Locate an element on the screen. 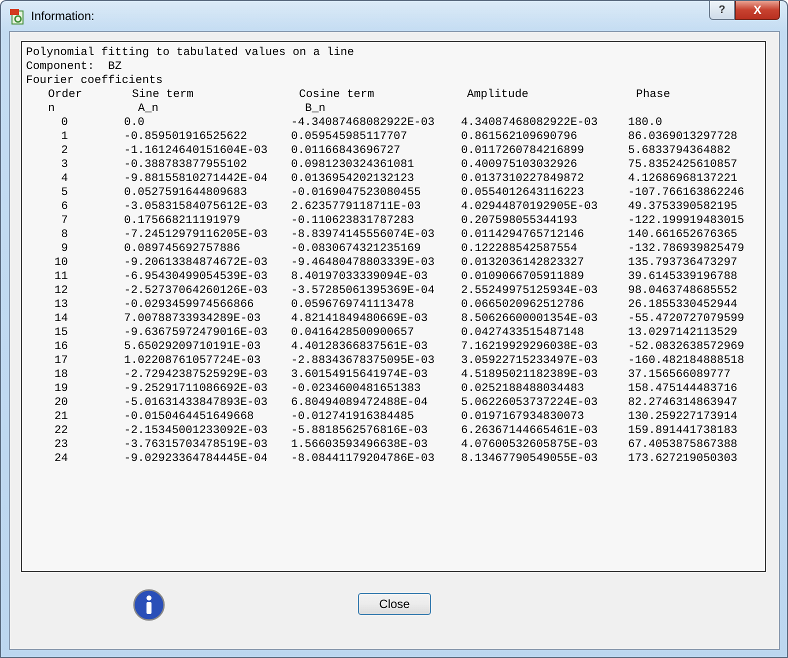 The image size is (788, 658). table-cell-text: -132.786939825479 is located at coordinates (687, 249).